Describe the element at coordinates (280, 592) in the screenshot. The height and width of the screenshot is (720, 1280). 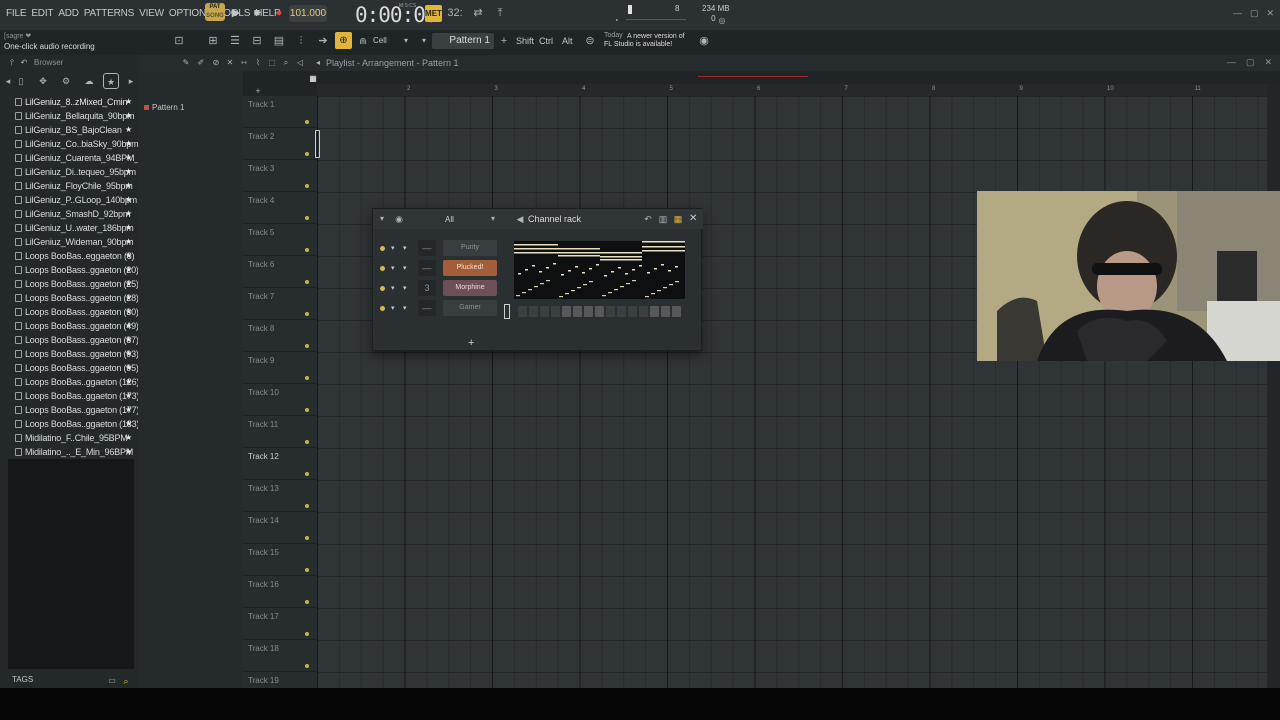
I see `track-header: Track 16` at that location.